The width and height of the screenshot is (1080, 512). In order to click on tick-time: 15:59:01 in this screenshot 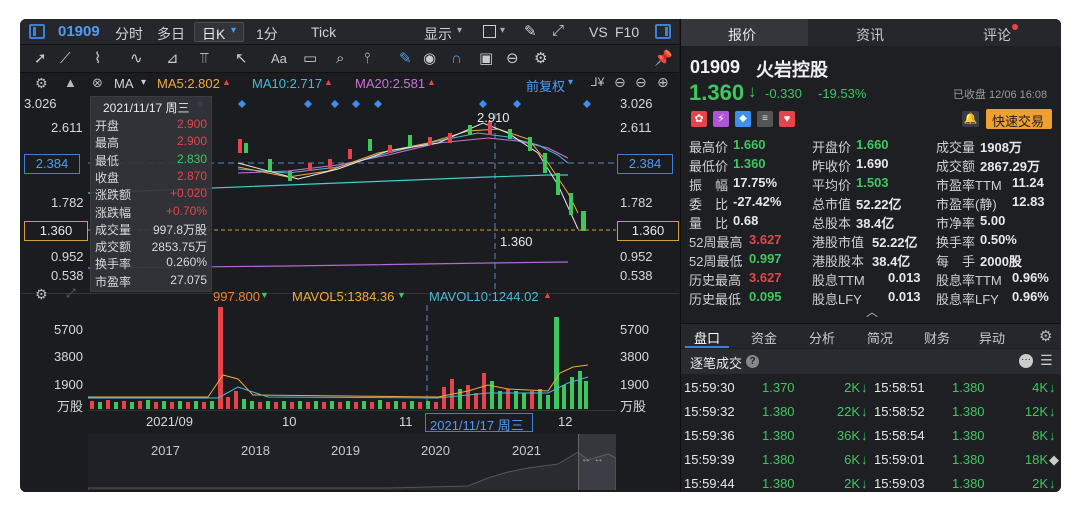, I will do `click(899, 459)`.